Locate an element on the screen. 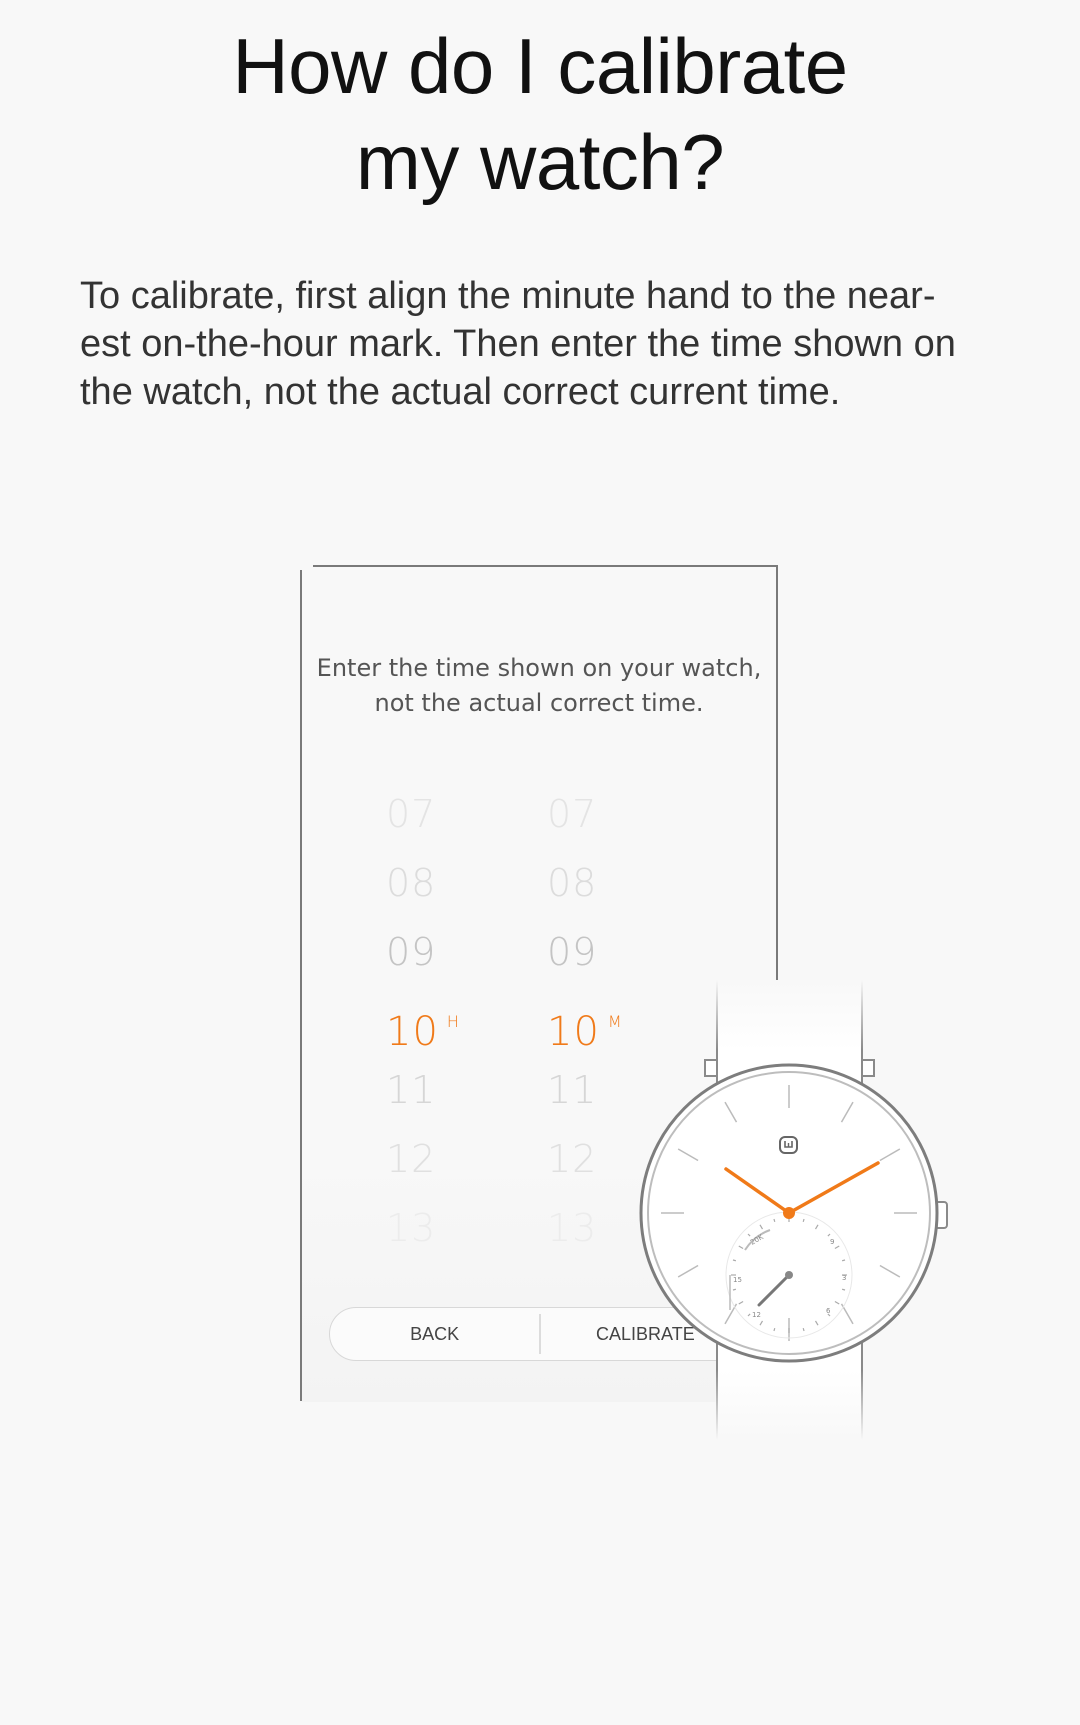 The width and height of the screenshot is (1080, 1725). back-button: BACK is located at coordinates (434, 1334).